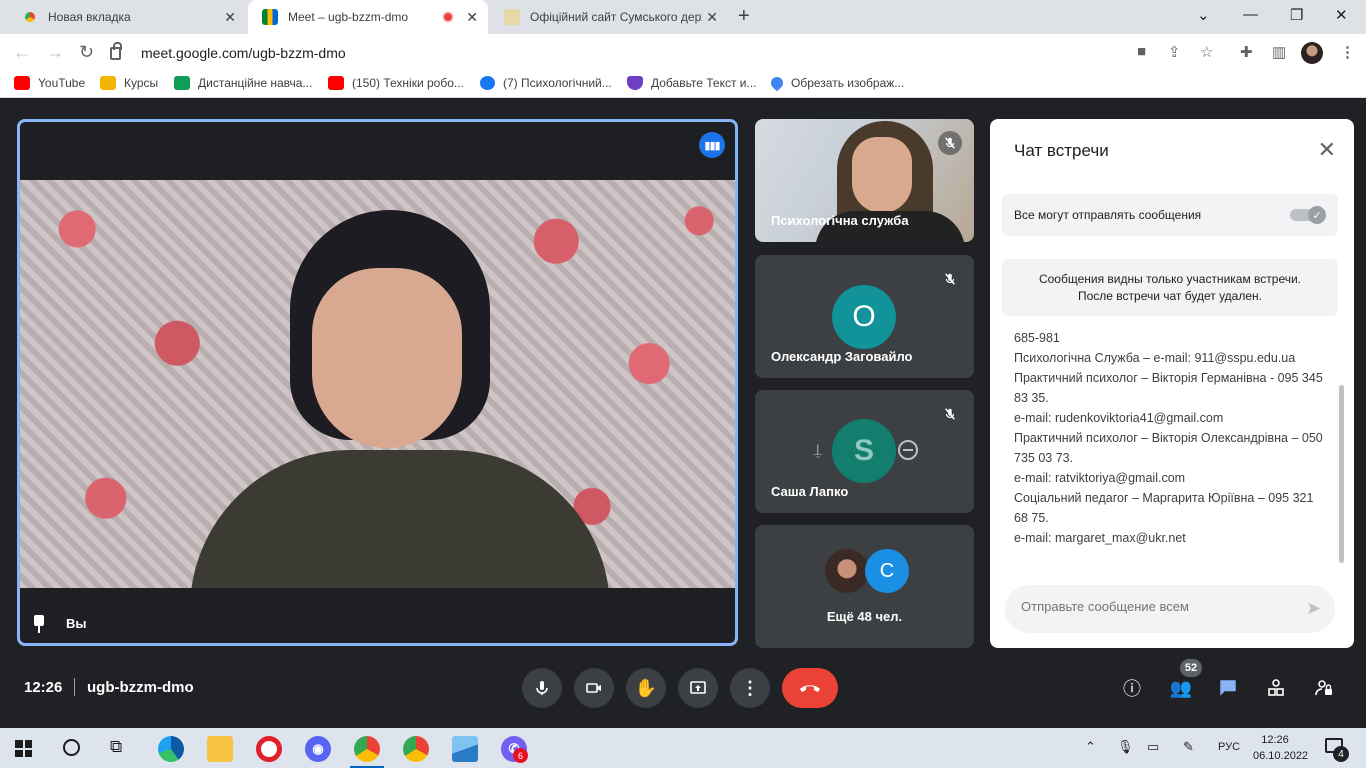 This screenshot has width=1366, height=768. I want to click on forward-icon: →, so click(55, 52).